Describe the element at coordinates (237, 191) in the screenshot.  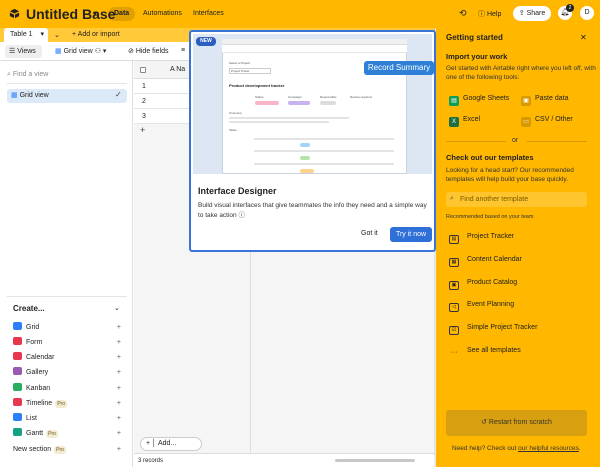
I see `popover-title: Interface Designer` at that location.